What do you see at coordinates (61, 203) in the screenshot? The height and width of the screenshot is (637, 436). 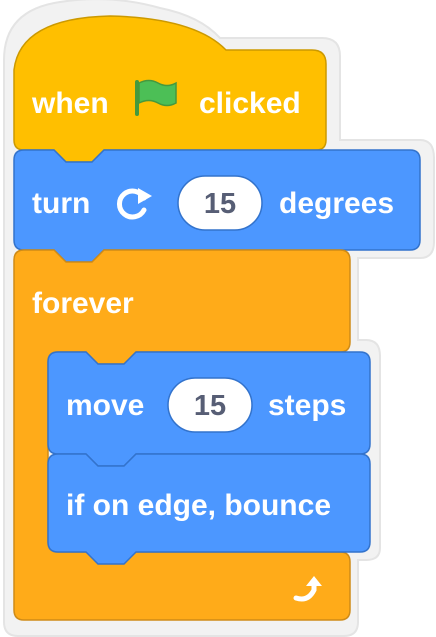 I see `turn-prefix-text: turn` at bounding box center [61, 203].